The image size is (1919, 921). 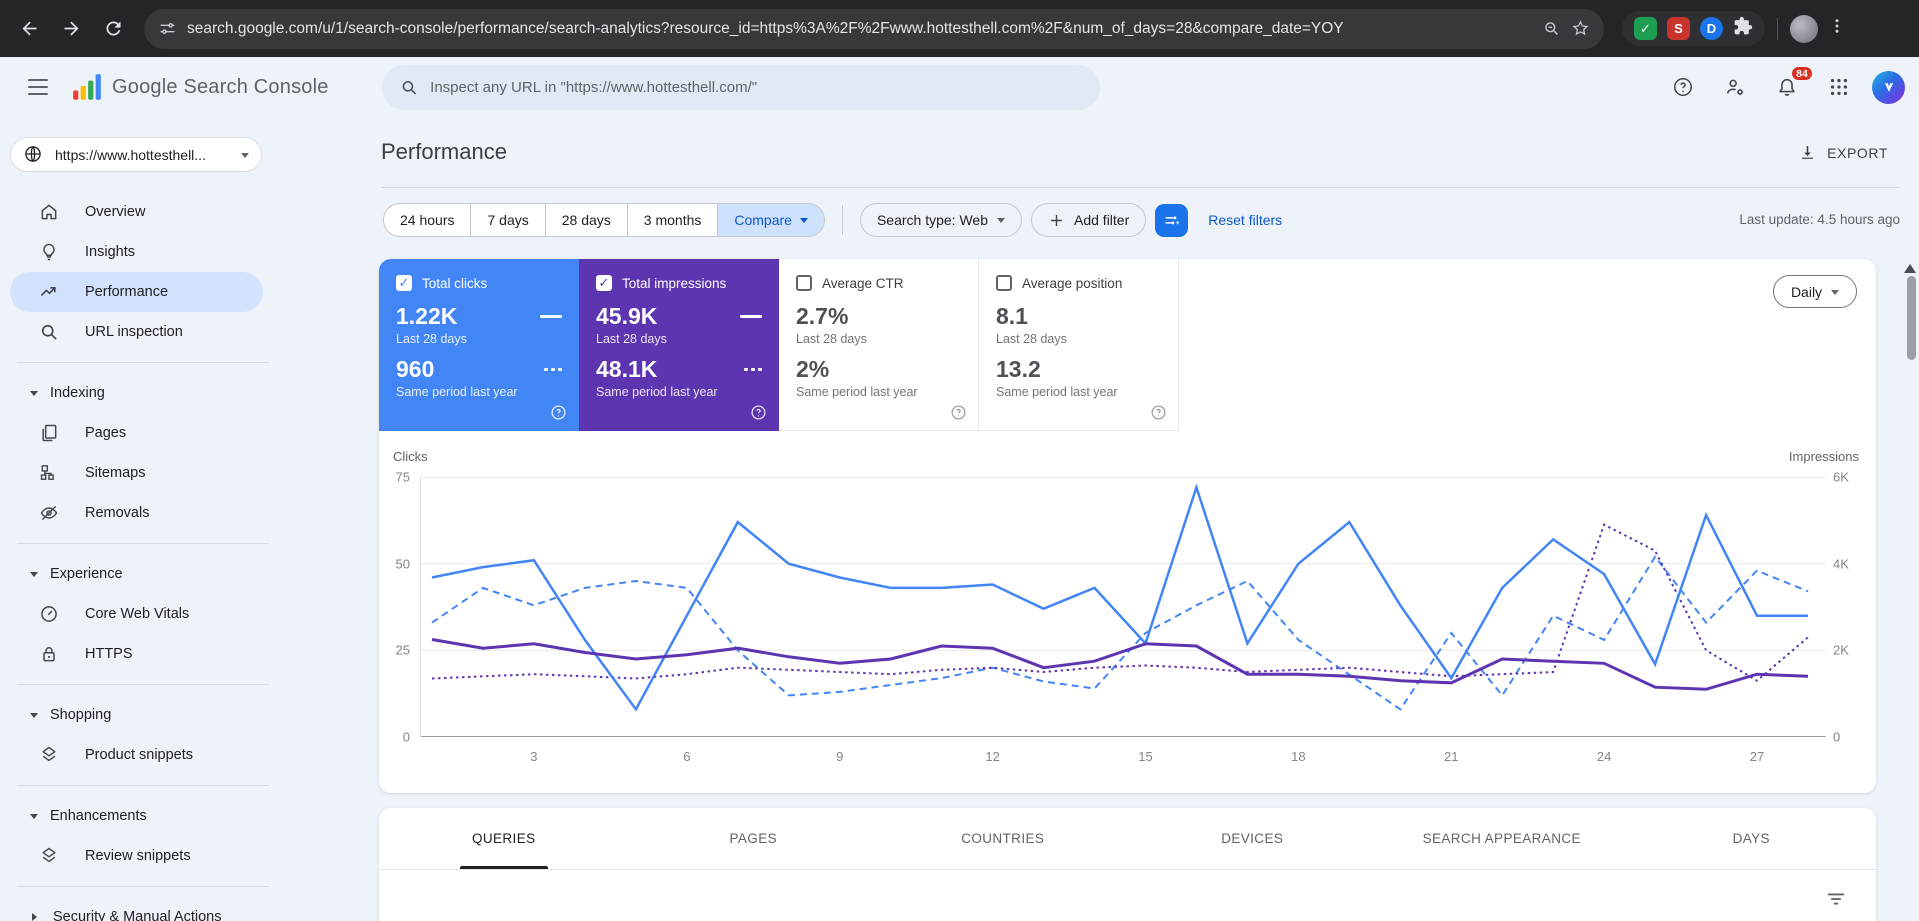 What do you see at coordinates (1003, 838) in the screenshot?
I see `tab-countries: COUNTRIES` at bounding box center [1003, 838].